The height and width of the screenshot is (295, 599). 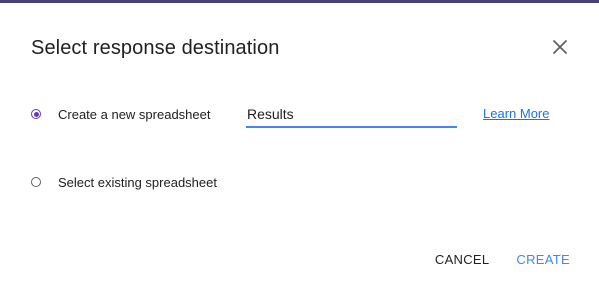 I want to click on radio-existing-spreadsheet, so click(x=36, y=182).